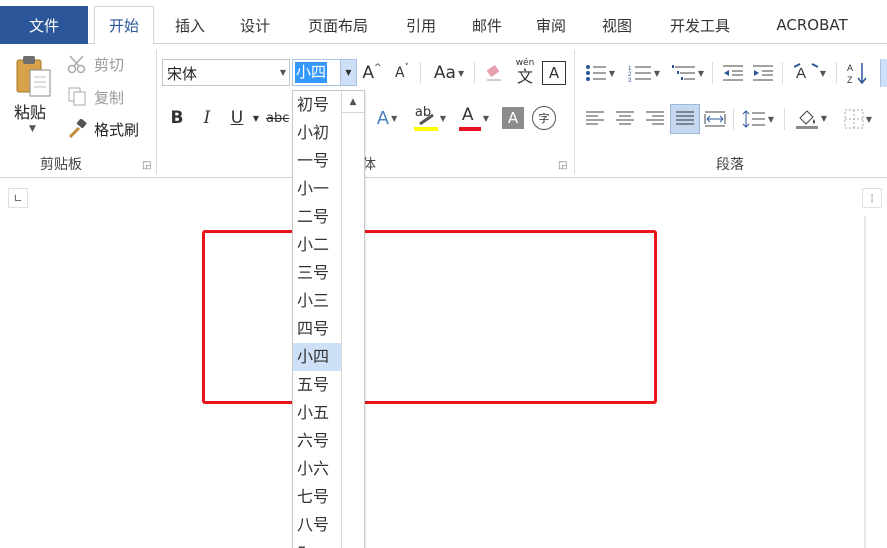 The width and height of the screenshot is (887, 548). Describe the element at coordinates (146, 165) in the screenshot. I see `clipboard-launcher-icon: ◲` at that location.